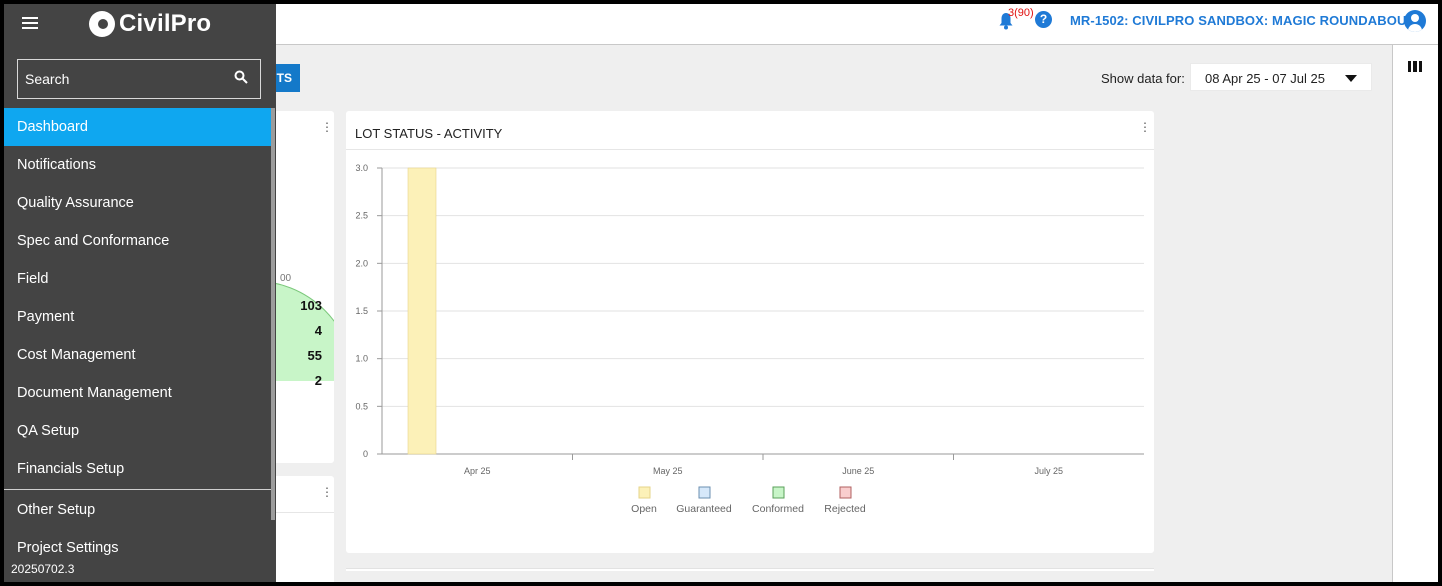 This screenshot has width=1442, height=586. I want to click on gauge-label: 00, so click(286, 278).